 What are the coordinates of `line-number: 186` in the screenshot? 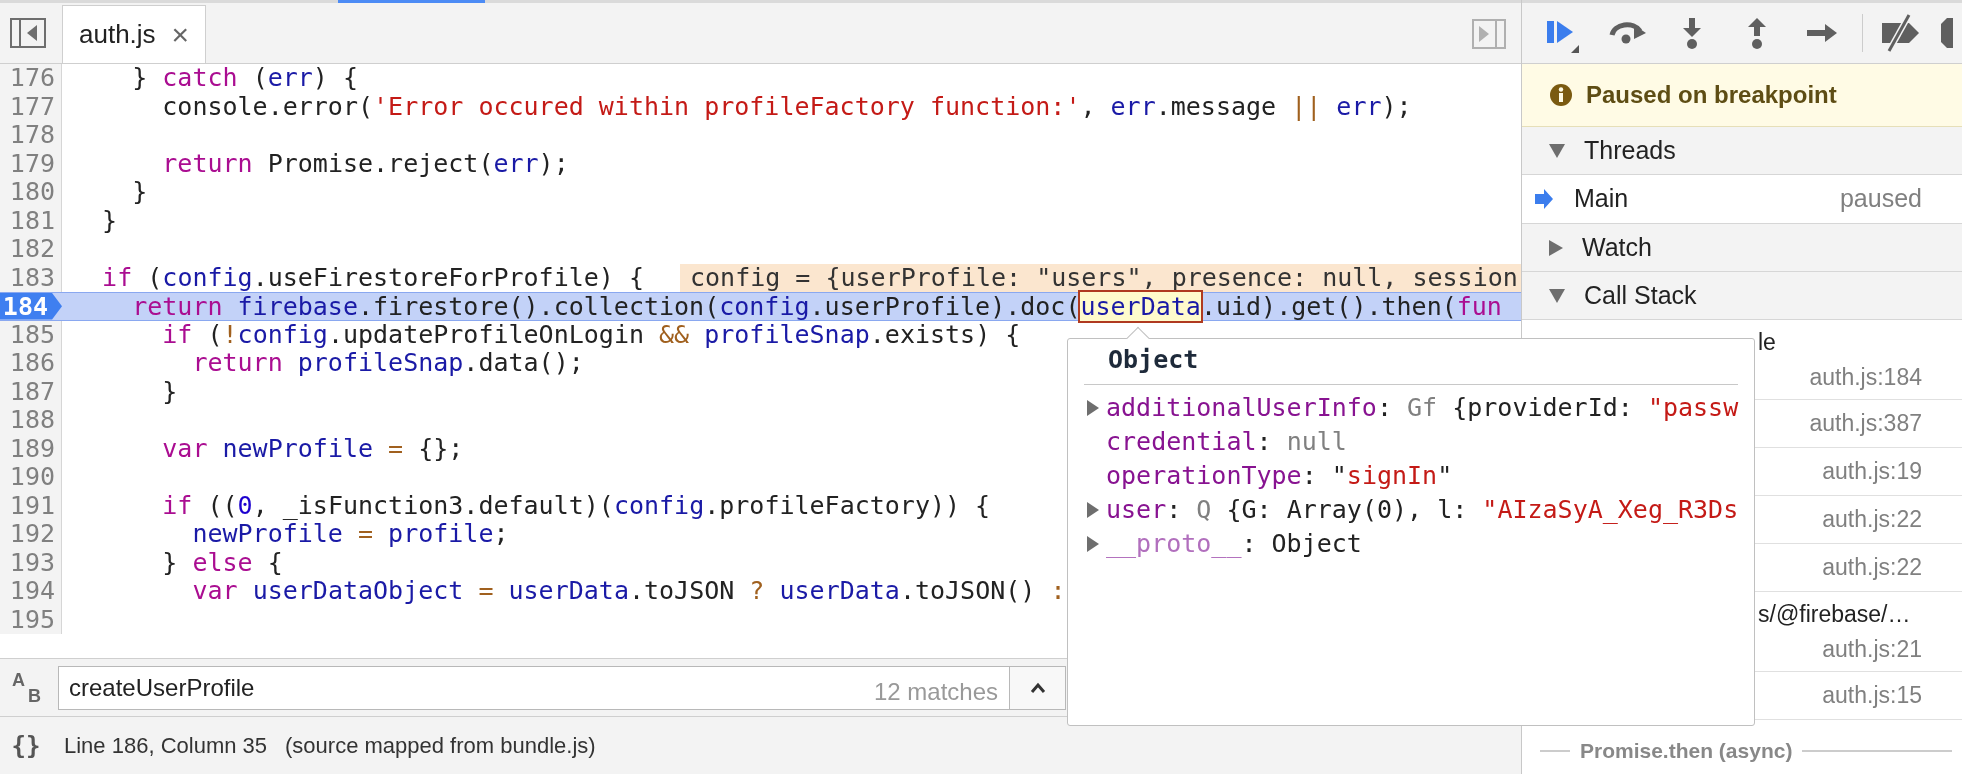 It's located at (31, 363).